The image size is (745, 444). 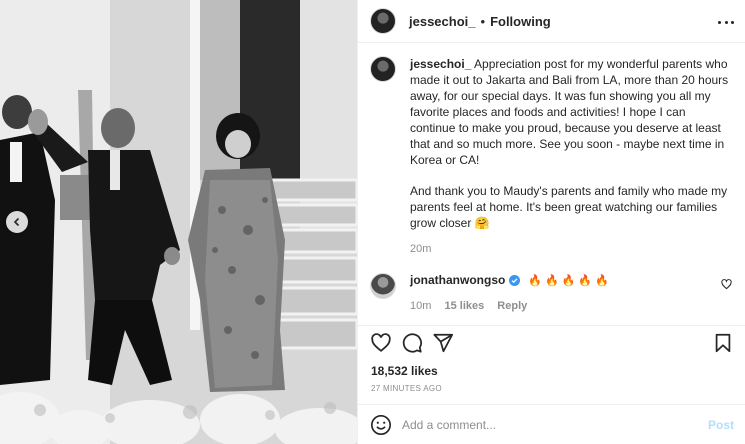 I want to click on bookmark-icon, so click(x=723, y=343).